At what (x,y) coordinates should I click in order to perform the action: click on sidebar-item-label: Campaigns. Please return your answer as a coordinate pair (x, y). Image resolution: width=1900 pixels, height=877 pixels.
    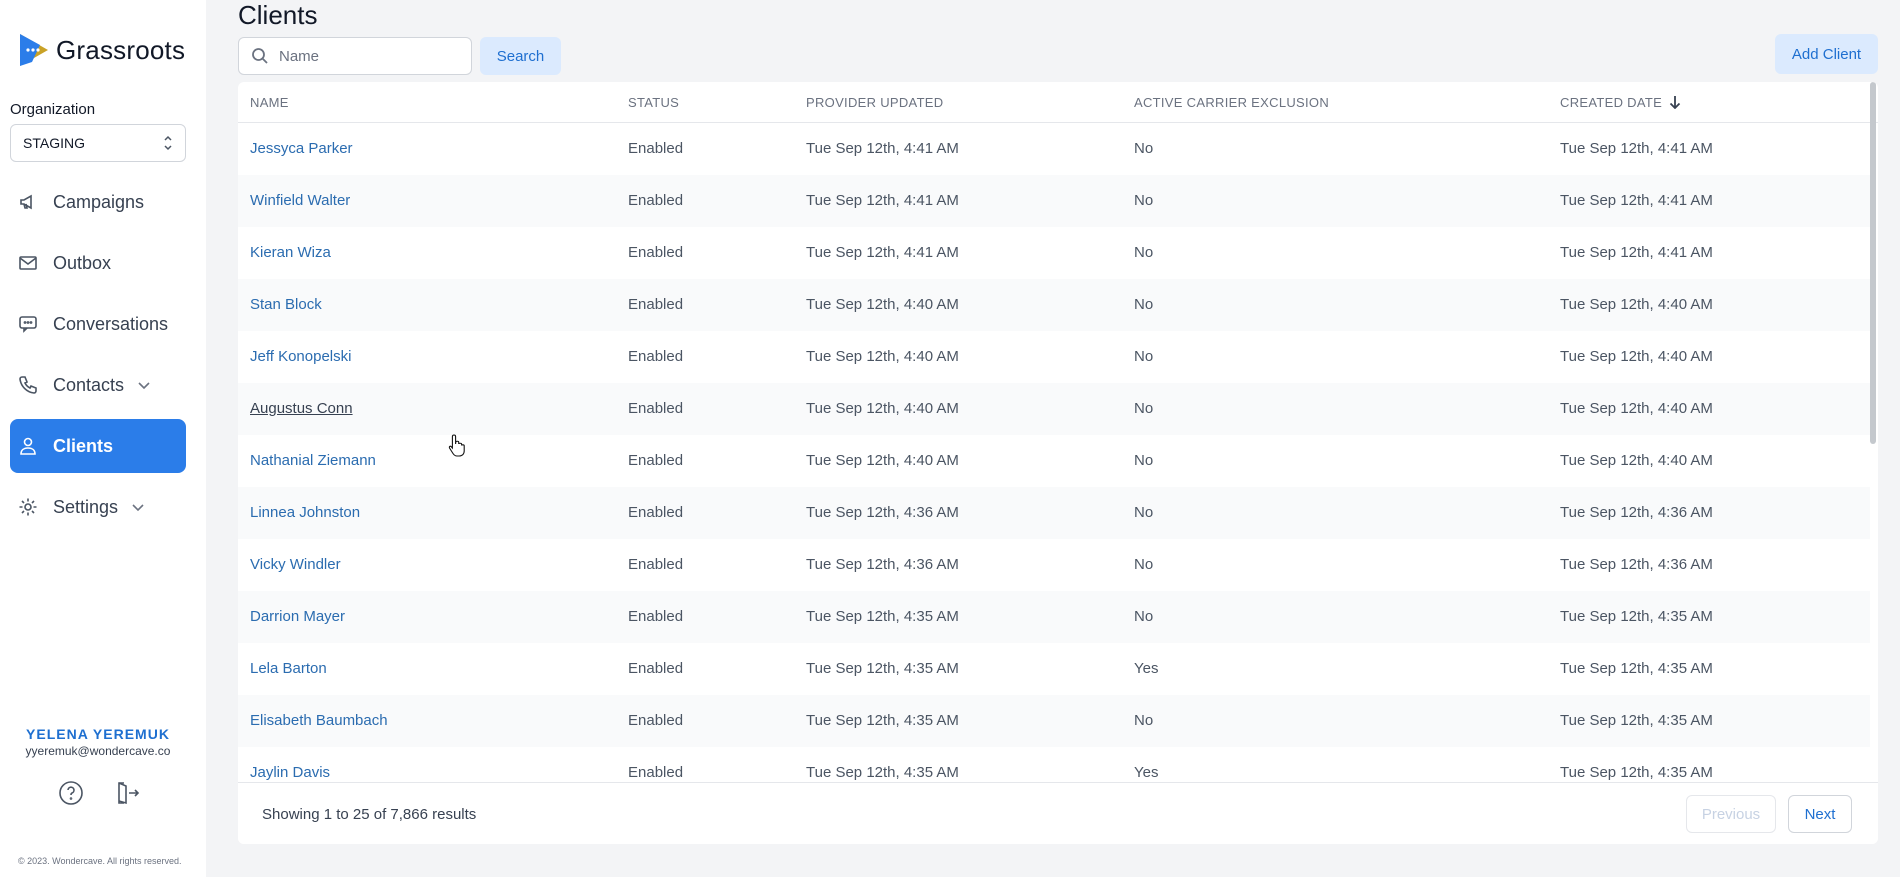
    Looking at the image, I should click on (99, 201).